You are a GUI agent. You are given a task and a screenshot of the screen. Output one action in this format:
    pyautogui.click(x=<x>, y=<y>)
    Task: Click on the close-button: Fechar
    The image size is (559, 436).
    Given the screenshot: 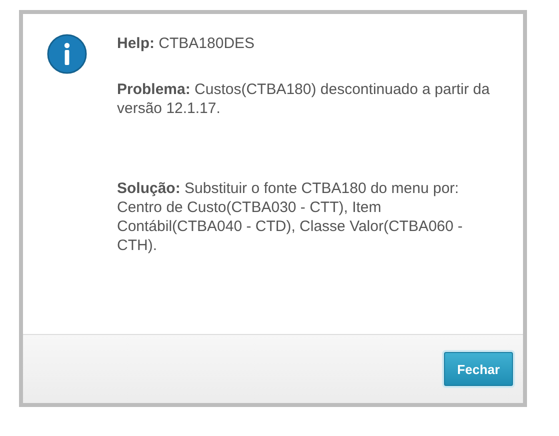 What is the action you would take?
    pyautogui.click(x=478, y=369)
    